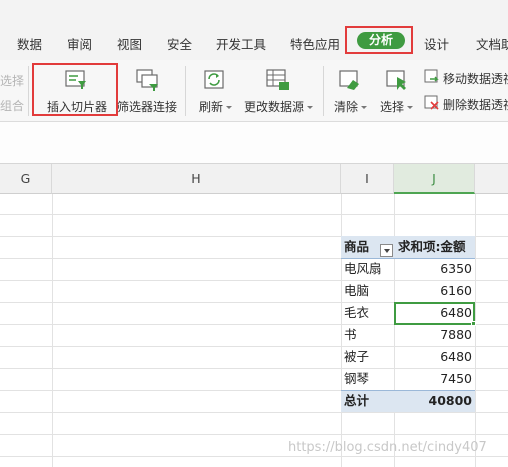 The height and width of the screenshot is (467, 508). I want to click on pivot-item: 毛衣, so click(356, 313).